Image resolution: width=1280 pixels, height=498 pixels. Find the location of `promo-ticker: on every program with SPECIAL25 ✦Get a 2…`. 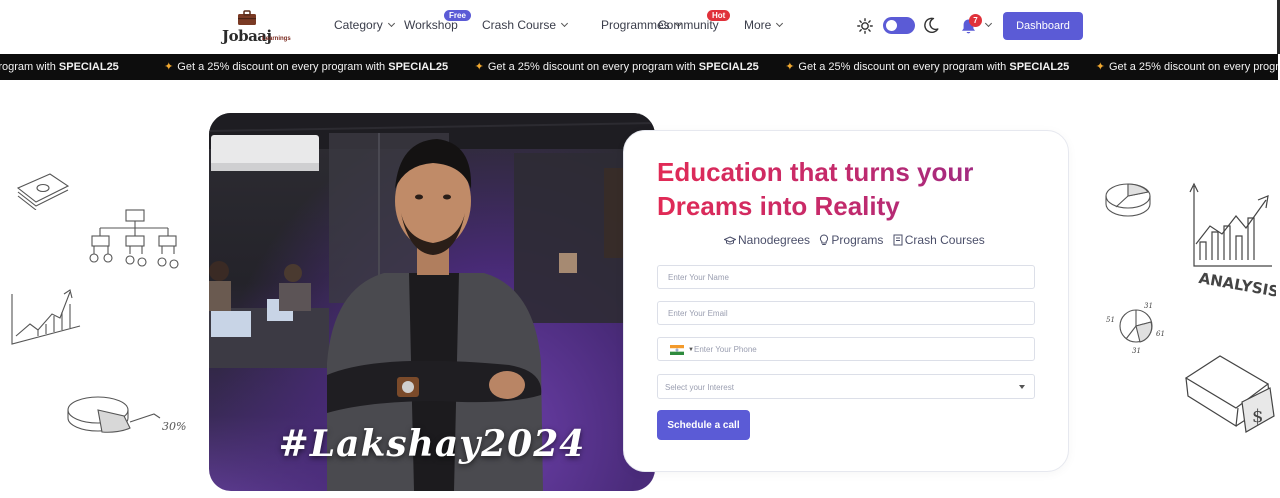

promo-ticker: on every program with SPECIAL25 ✦Get a 2… is located at coordinates (639, 67).